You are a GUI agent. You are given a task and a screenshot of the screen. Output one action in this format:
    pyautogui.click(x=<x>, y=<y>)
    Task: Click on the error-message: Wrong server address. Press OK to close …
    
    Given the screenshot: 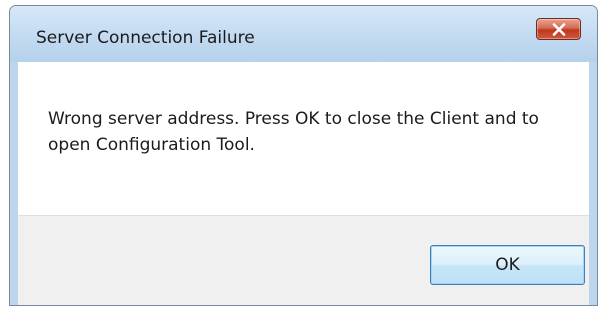 What is the action you would take?
    pyautogui.click(x=293, y=132)
    